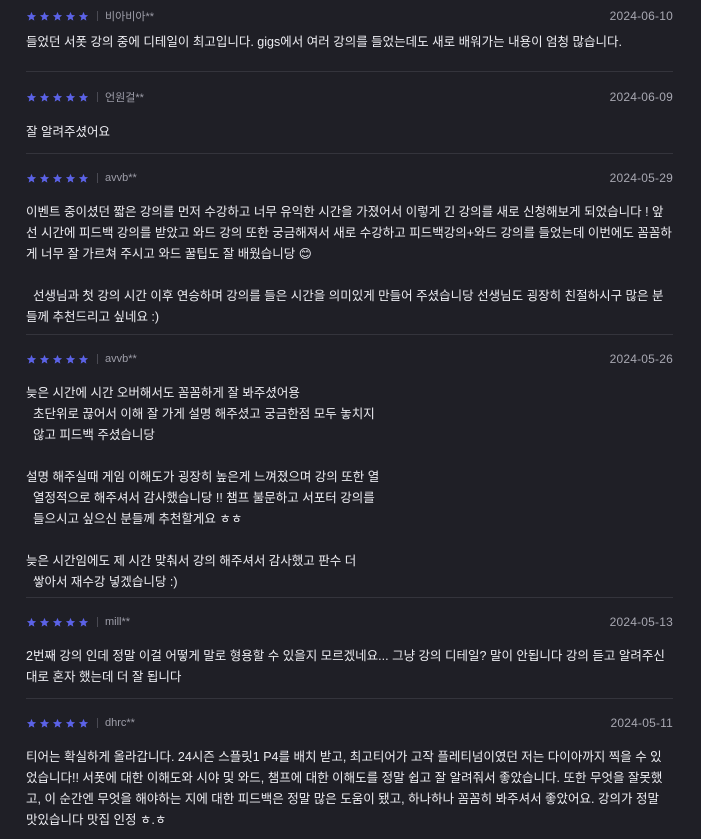  Describe the element at coordinates (349, 622) in the screenshot. I see `review-meta: mill** 2024-05-13` at that location.